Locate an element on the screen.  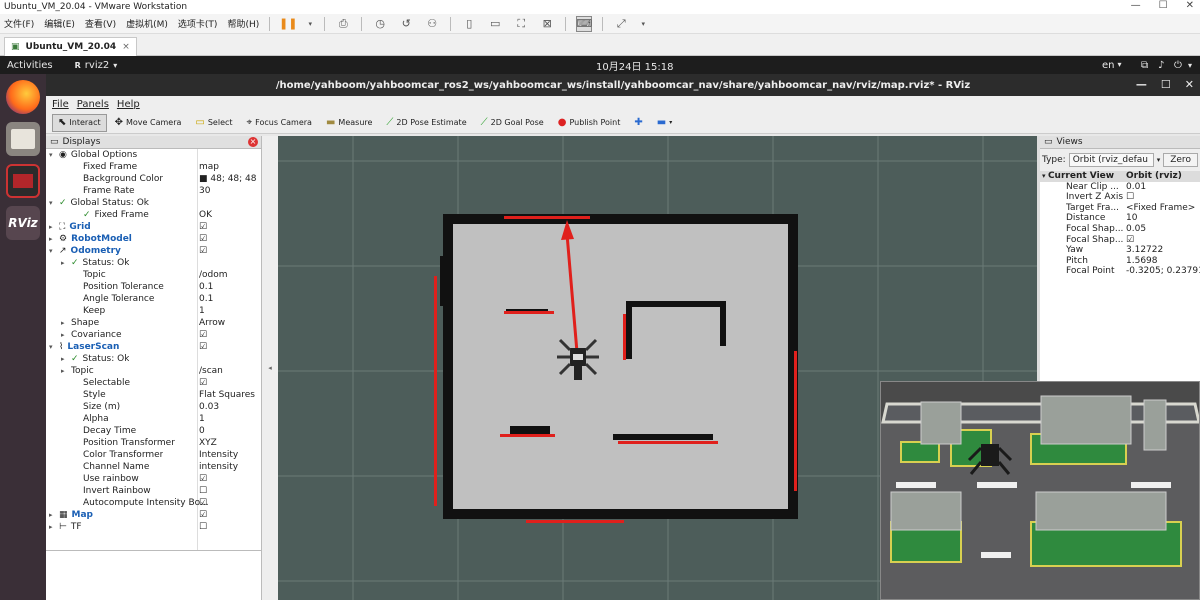
display-row: Angle Tolerance 0.1 is located at coordinates (153, 299).